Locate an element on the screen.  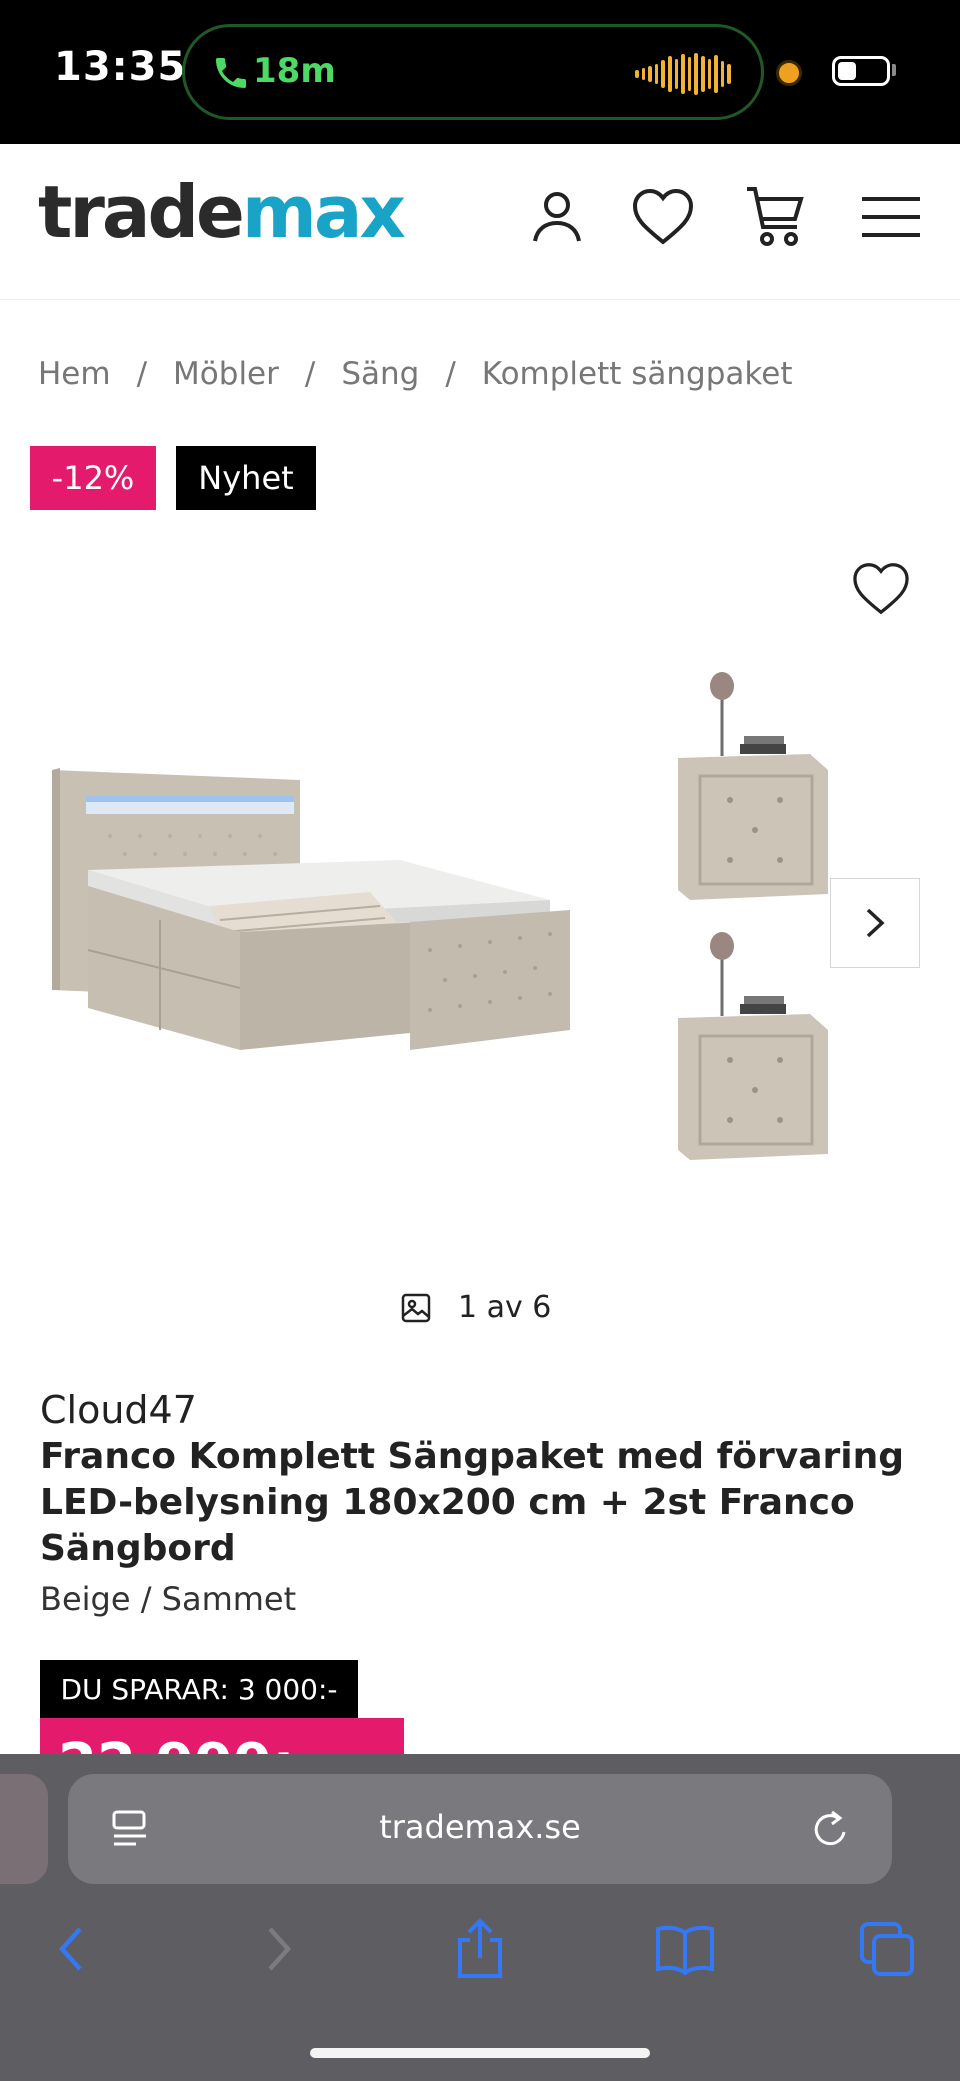
breadcrumb-item-komplett-sangpaket: Komplett sängpaket is located at coordinates (637, 374).